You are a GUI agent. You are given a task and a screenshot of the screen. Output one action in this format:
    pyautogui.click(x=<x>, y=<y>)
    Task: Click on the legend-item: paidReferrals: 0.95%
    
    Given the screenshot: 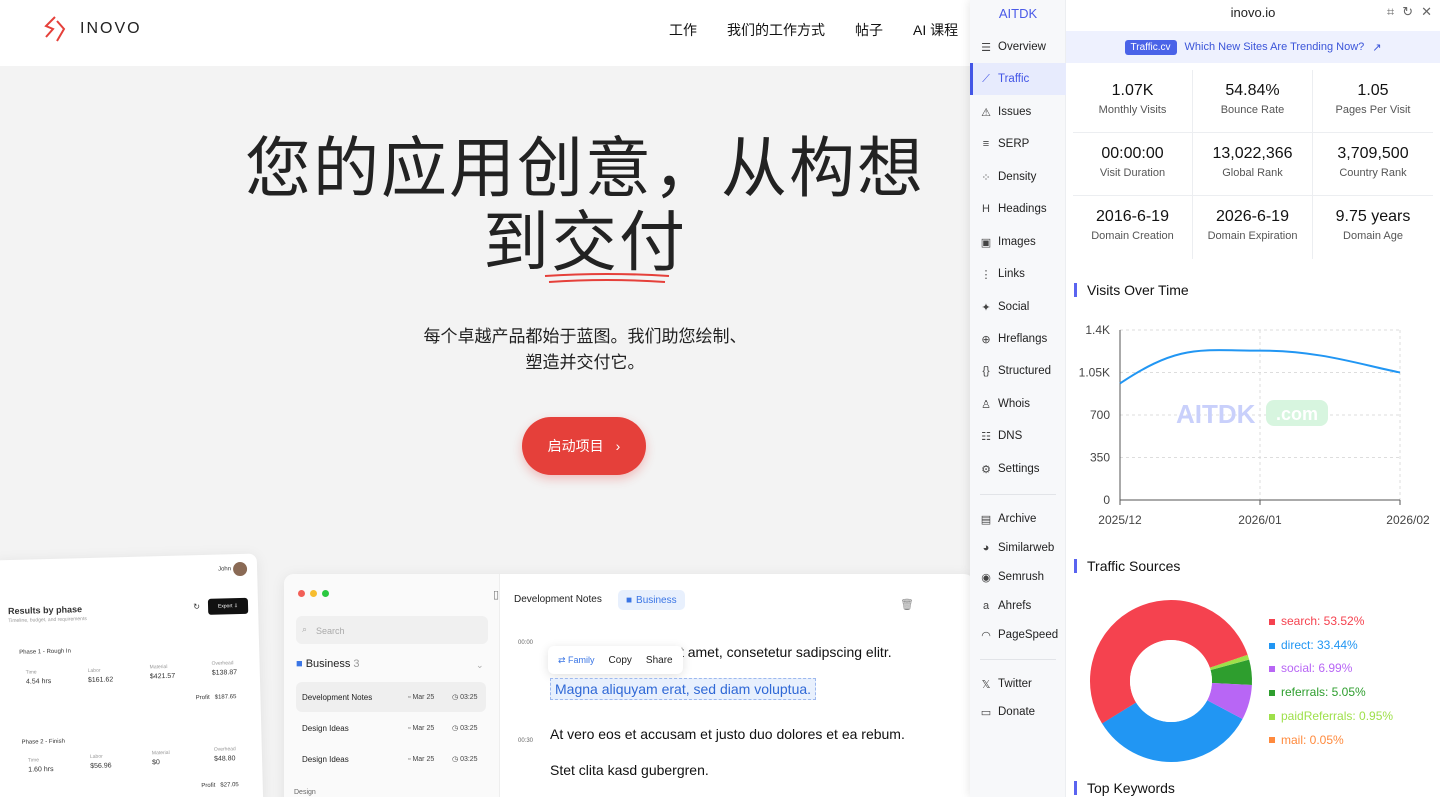 What is the action you would take?
    pyautogui.click(x=1331, y=717)
    